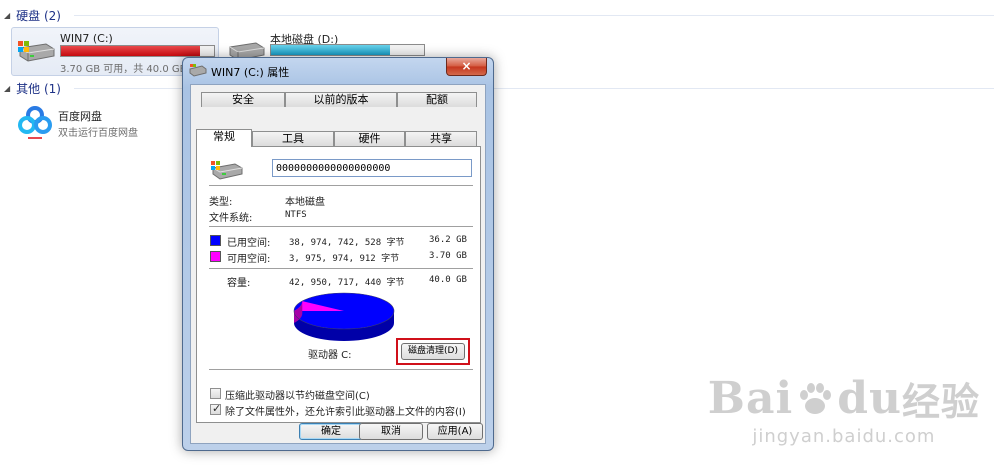 This screenshot has height=467, width=1000. Describe the element at coordinates (369, 138) in the screenshot. I see `tab-hardware: 硬件` at that location.